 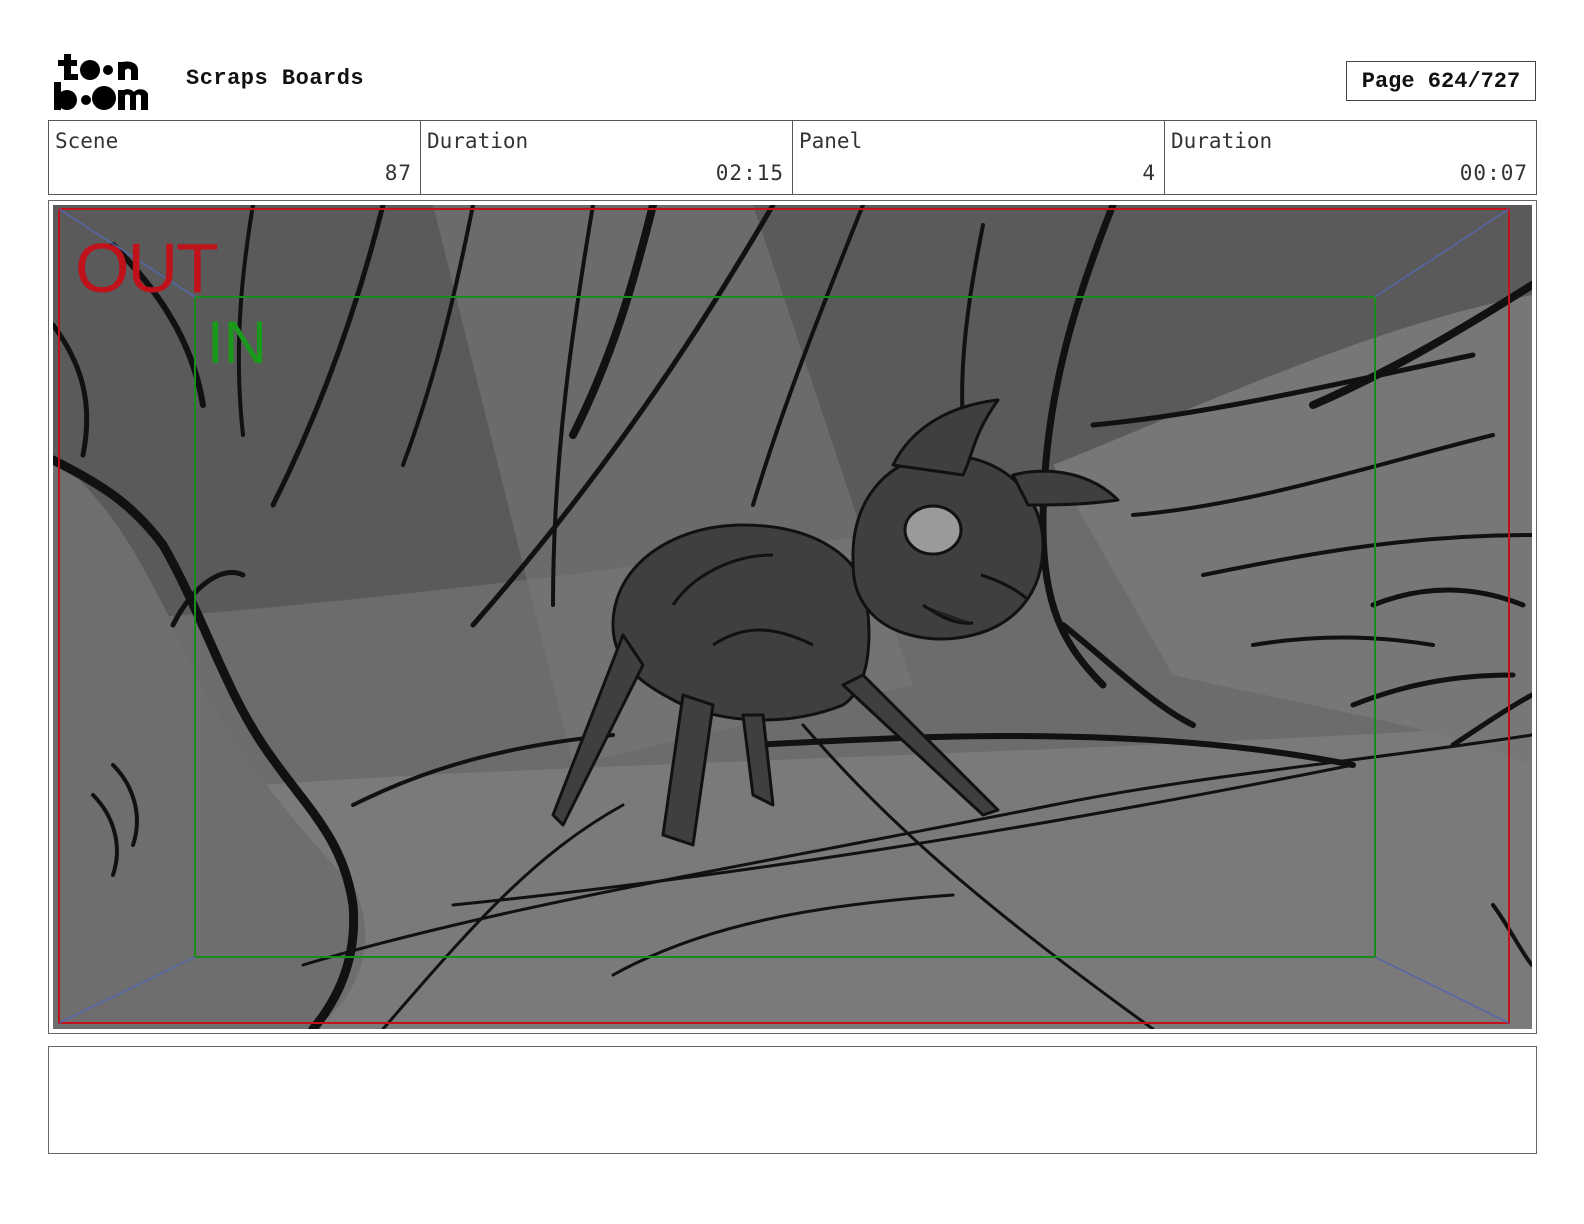 I want to click on panel-label: Panel, so click(x=831, y=141).